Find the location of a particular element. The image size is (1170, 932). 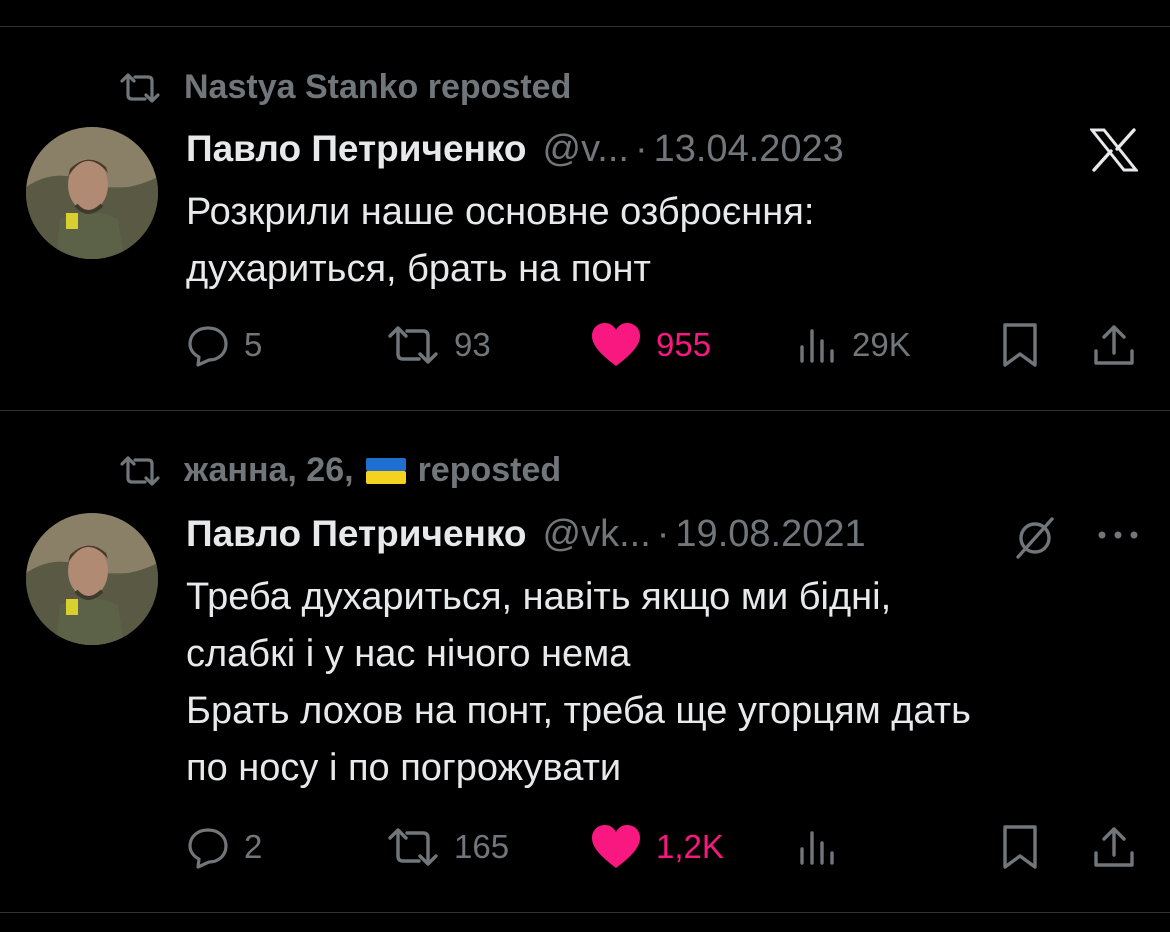

repost-label-suffix: reposted is located at coordinates (489, 470).